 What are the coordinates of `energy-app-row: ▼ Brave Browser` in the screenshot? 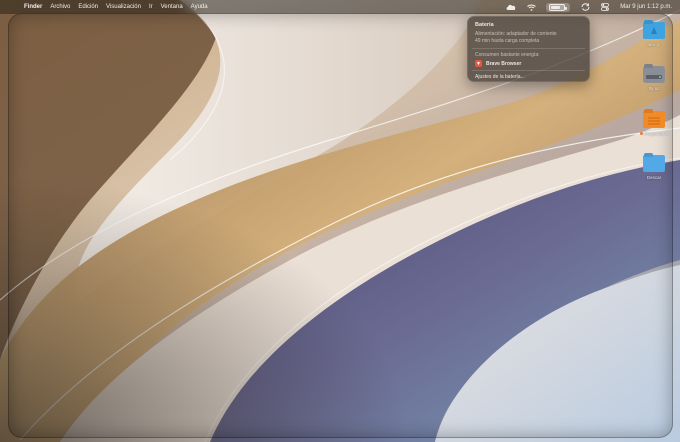 It's located at (528, 63).